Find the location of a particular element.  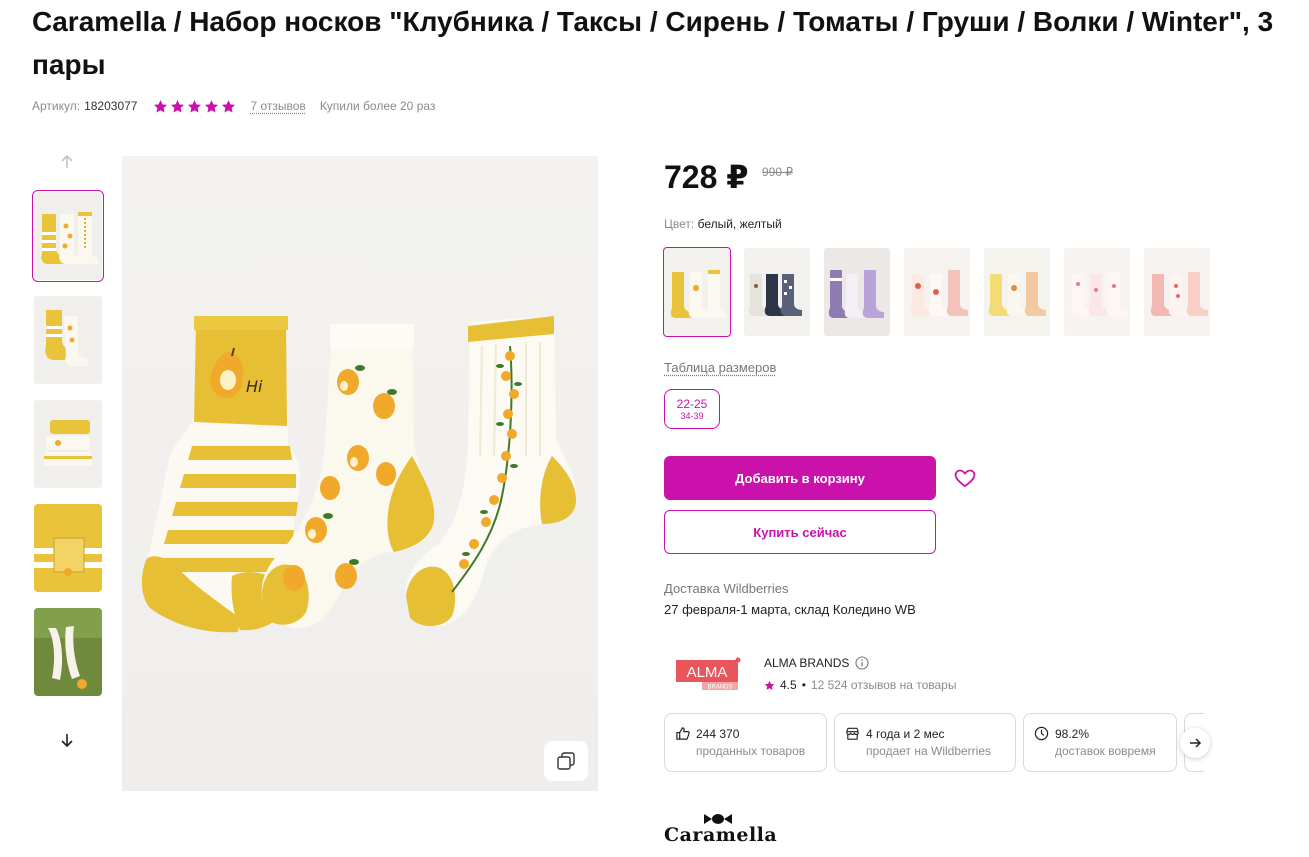

info-icon is located at coordinates (862, 663).